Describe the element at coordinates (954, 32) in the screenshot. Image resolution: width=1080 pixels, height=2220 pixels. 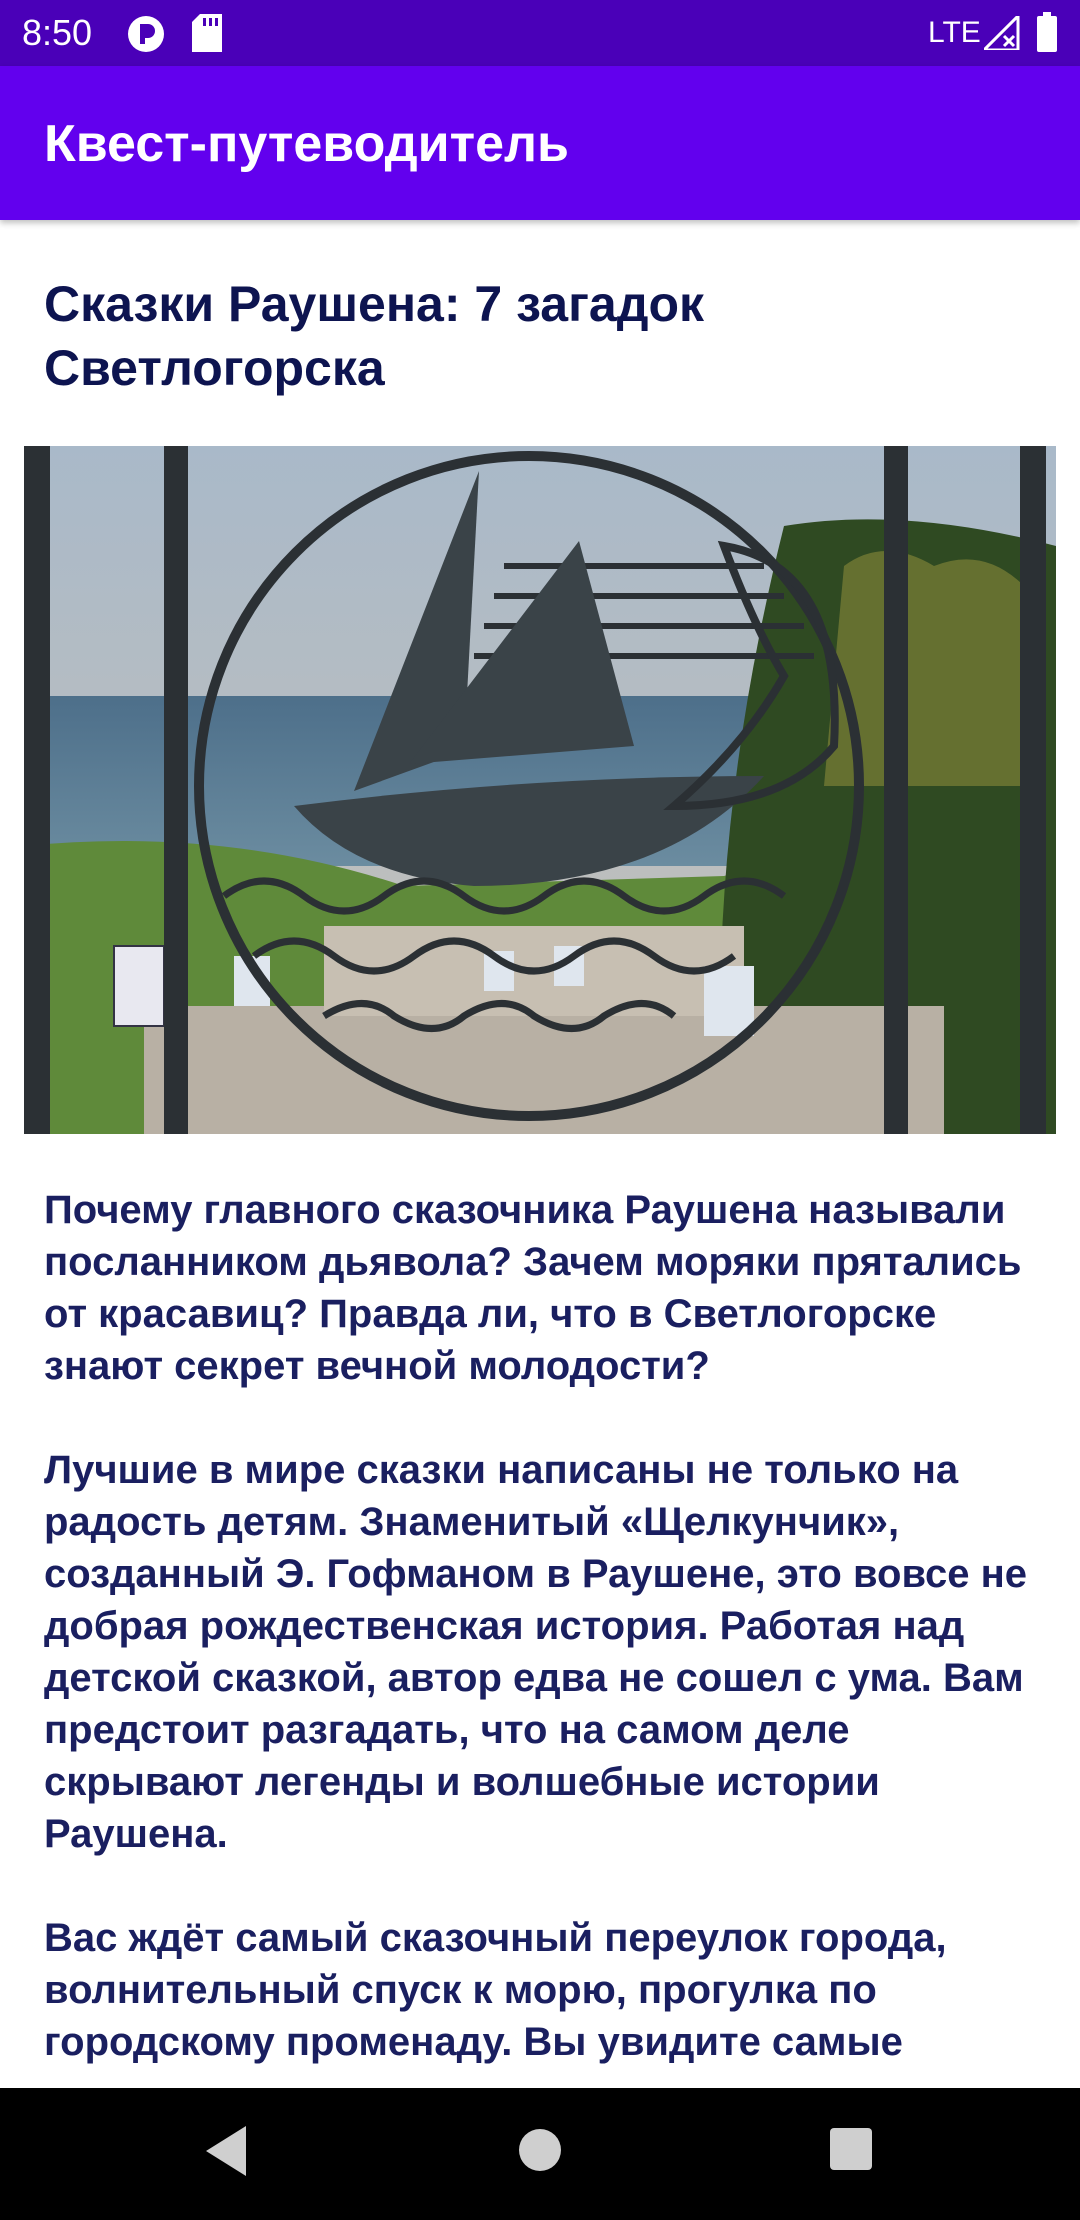
I see `network-type: LTE` at that location.